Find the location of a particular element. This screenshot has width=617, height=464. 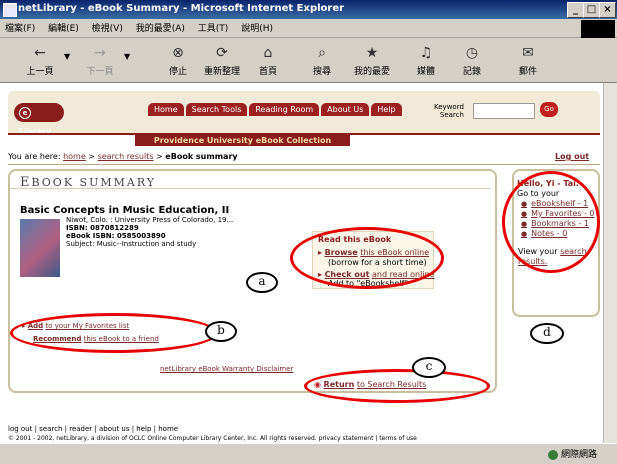

site-nav: Home Search Tools Reading Room About Us Help is located at coordinates (276, 110).